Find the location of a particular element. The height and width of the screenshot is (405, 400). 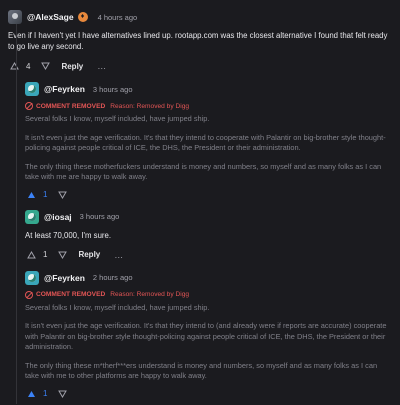

user-badge-icon: ♦ is located at coordinates (82, 17).